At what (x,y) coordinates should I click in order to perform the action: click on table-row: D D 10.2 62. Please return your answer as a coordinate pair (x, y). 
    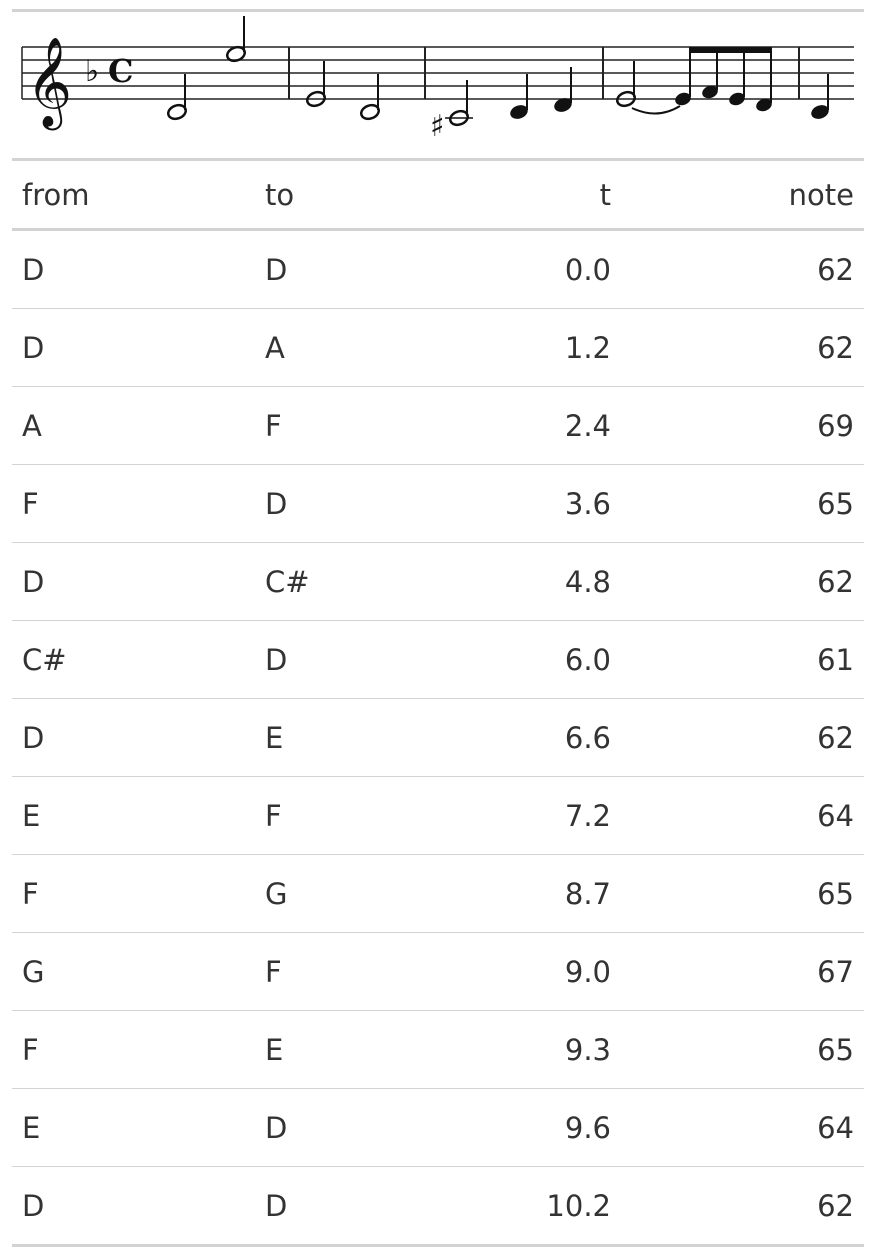
    Looking at the image, I should click on (438, 1206).